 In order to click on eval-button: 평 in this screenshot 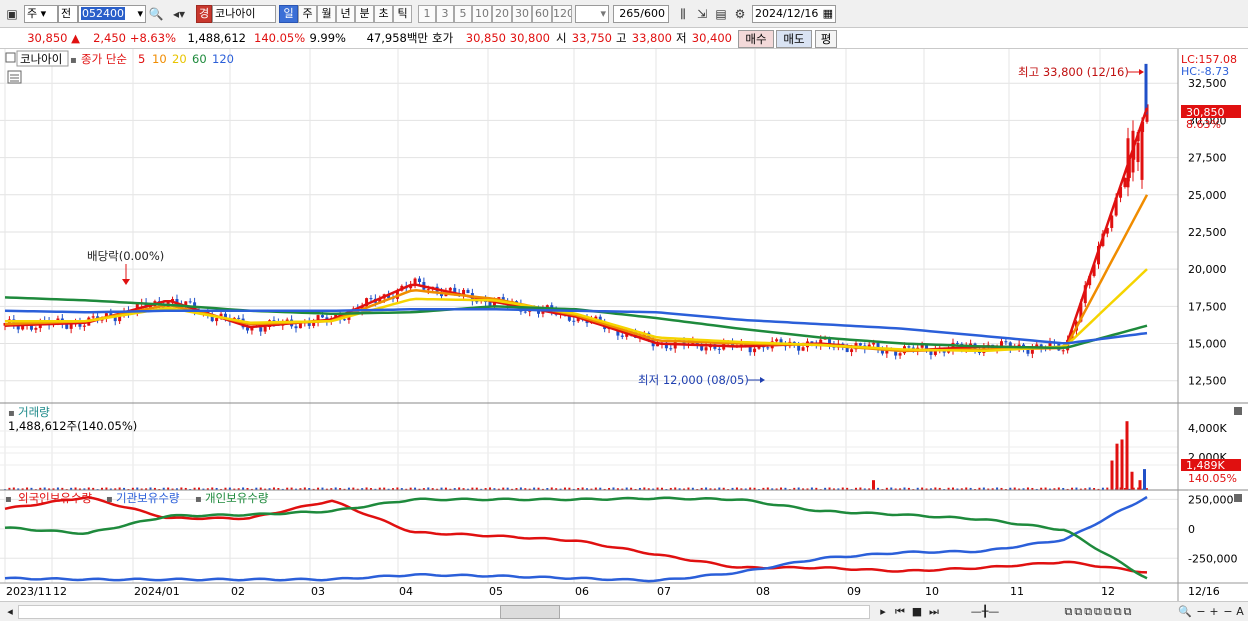, I will do `click(826, 39)`.